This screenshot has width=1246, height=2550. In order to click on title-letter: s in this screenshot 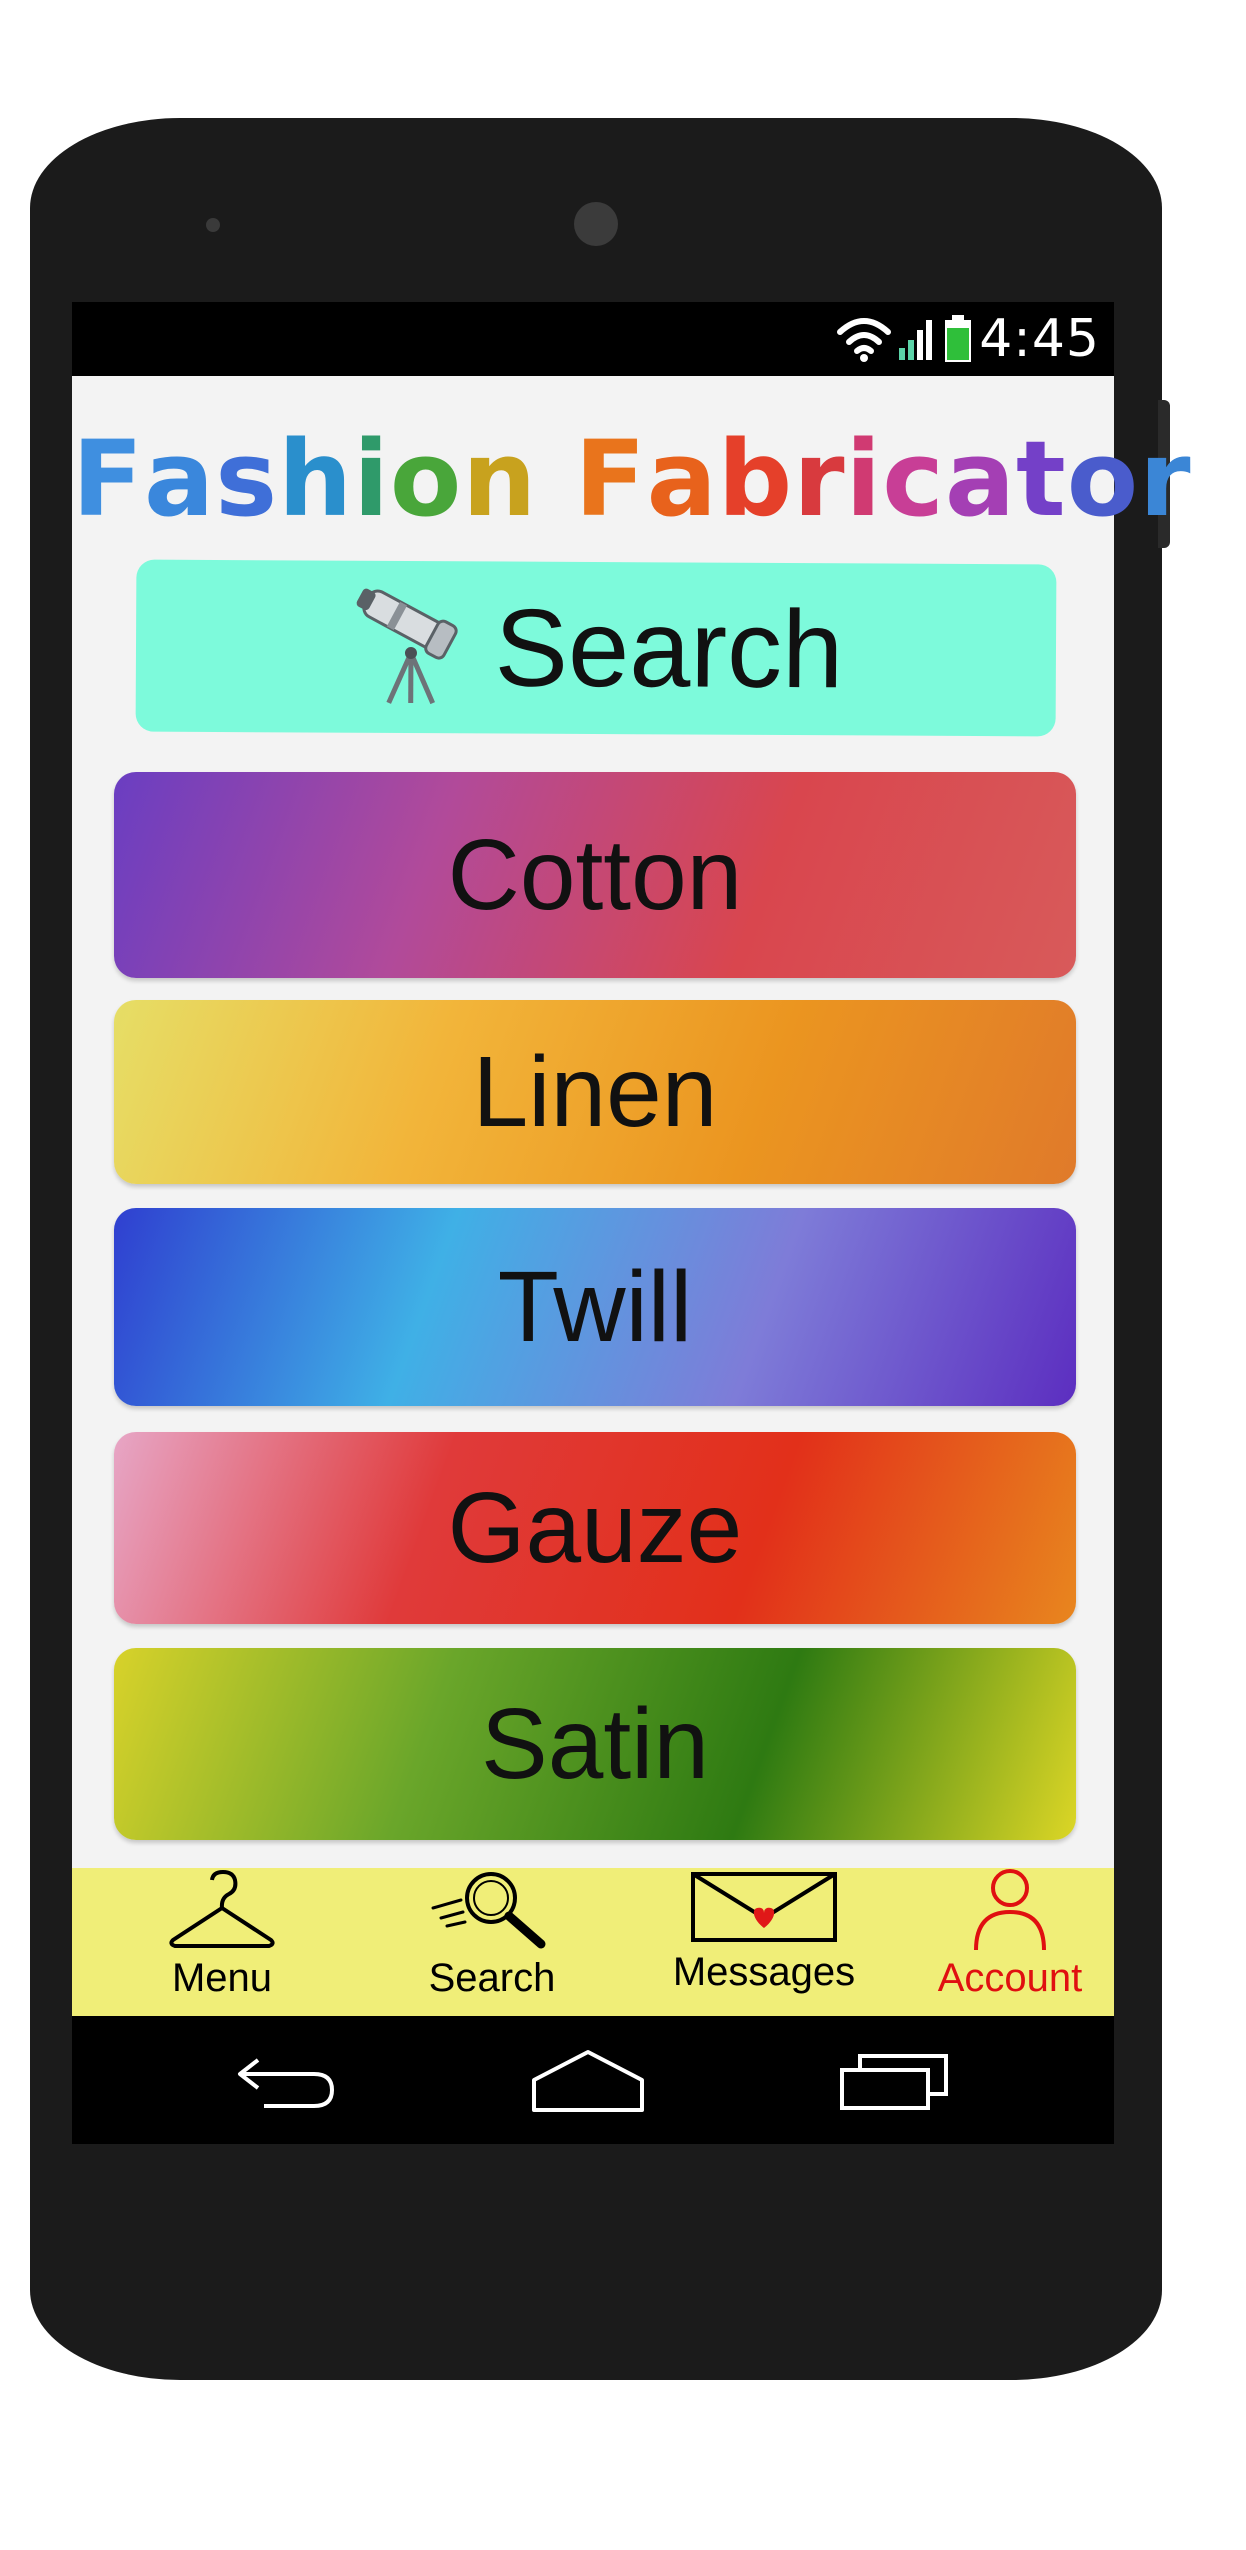, I will do `click(247, 479)`.